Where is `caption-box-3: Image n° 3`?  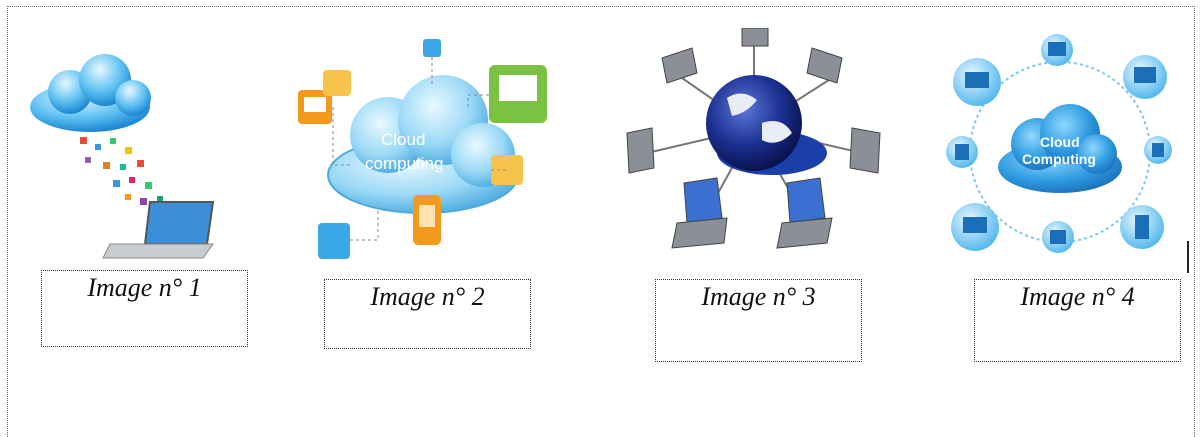 caption-box-3: Image n° 3 is located at coordinates (758, 320).